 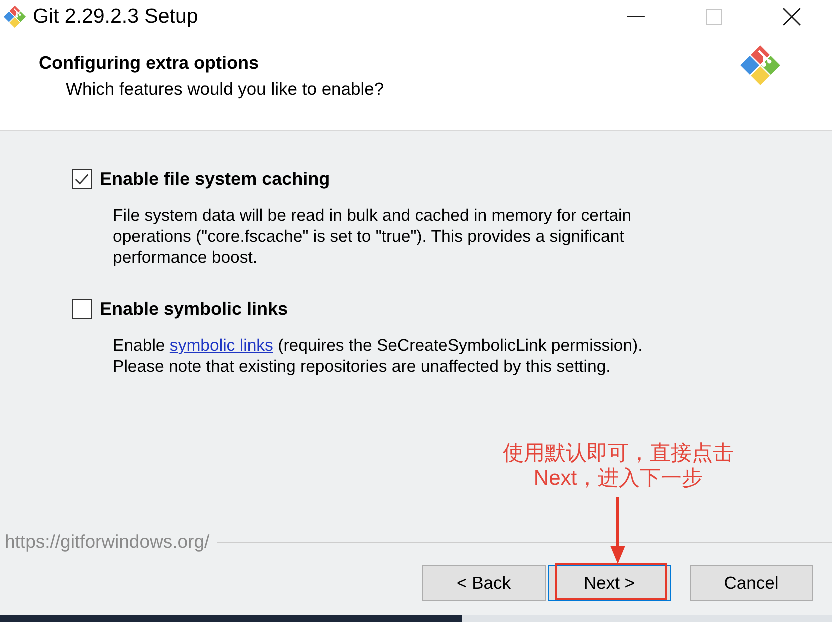 What do you see at coordinates (378, 356) in the screenshot?
I see `option-description: Enable symbolic links (requires the SeCreateSymbolicLink permission). Please note that existing repositories are unaffected by this setting.` at bounding box center [378, 356].